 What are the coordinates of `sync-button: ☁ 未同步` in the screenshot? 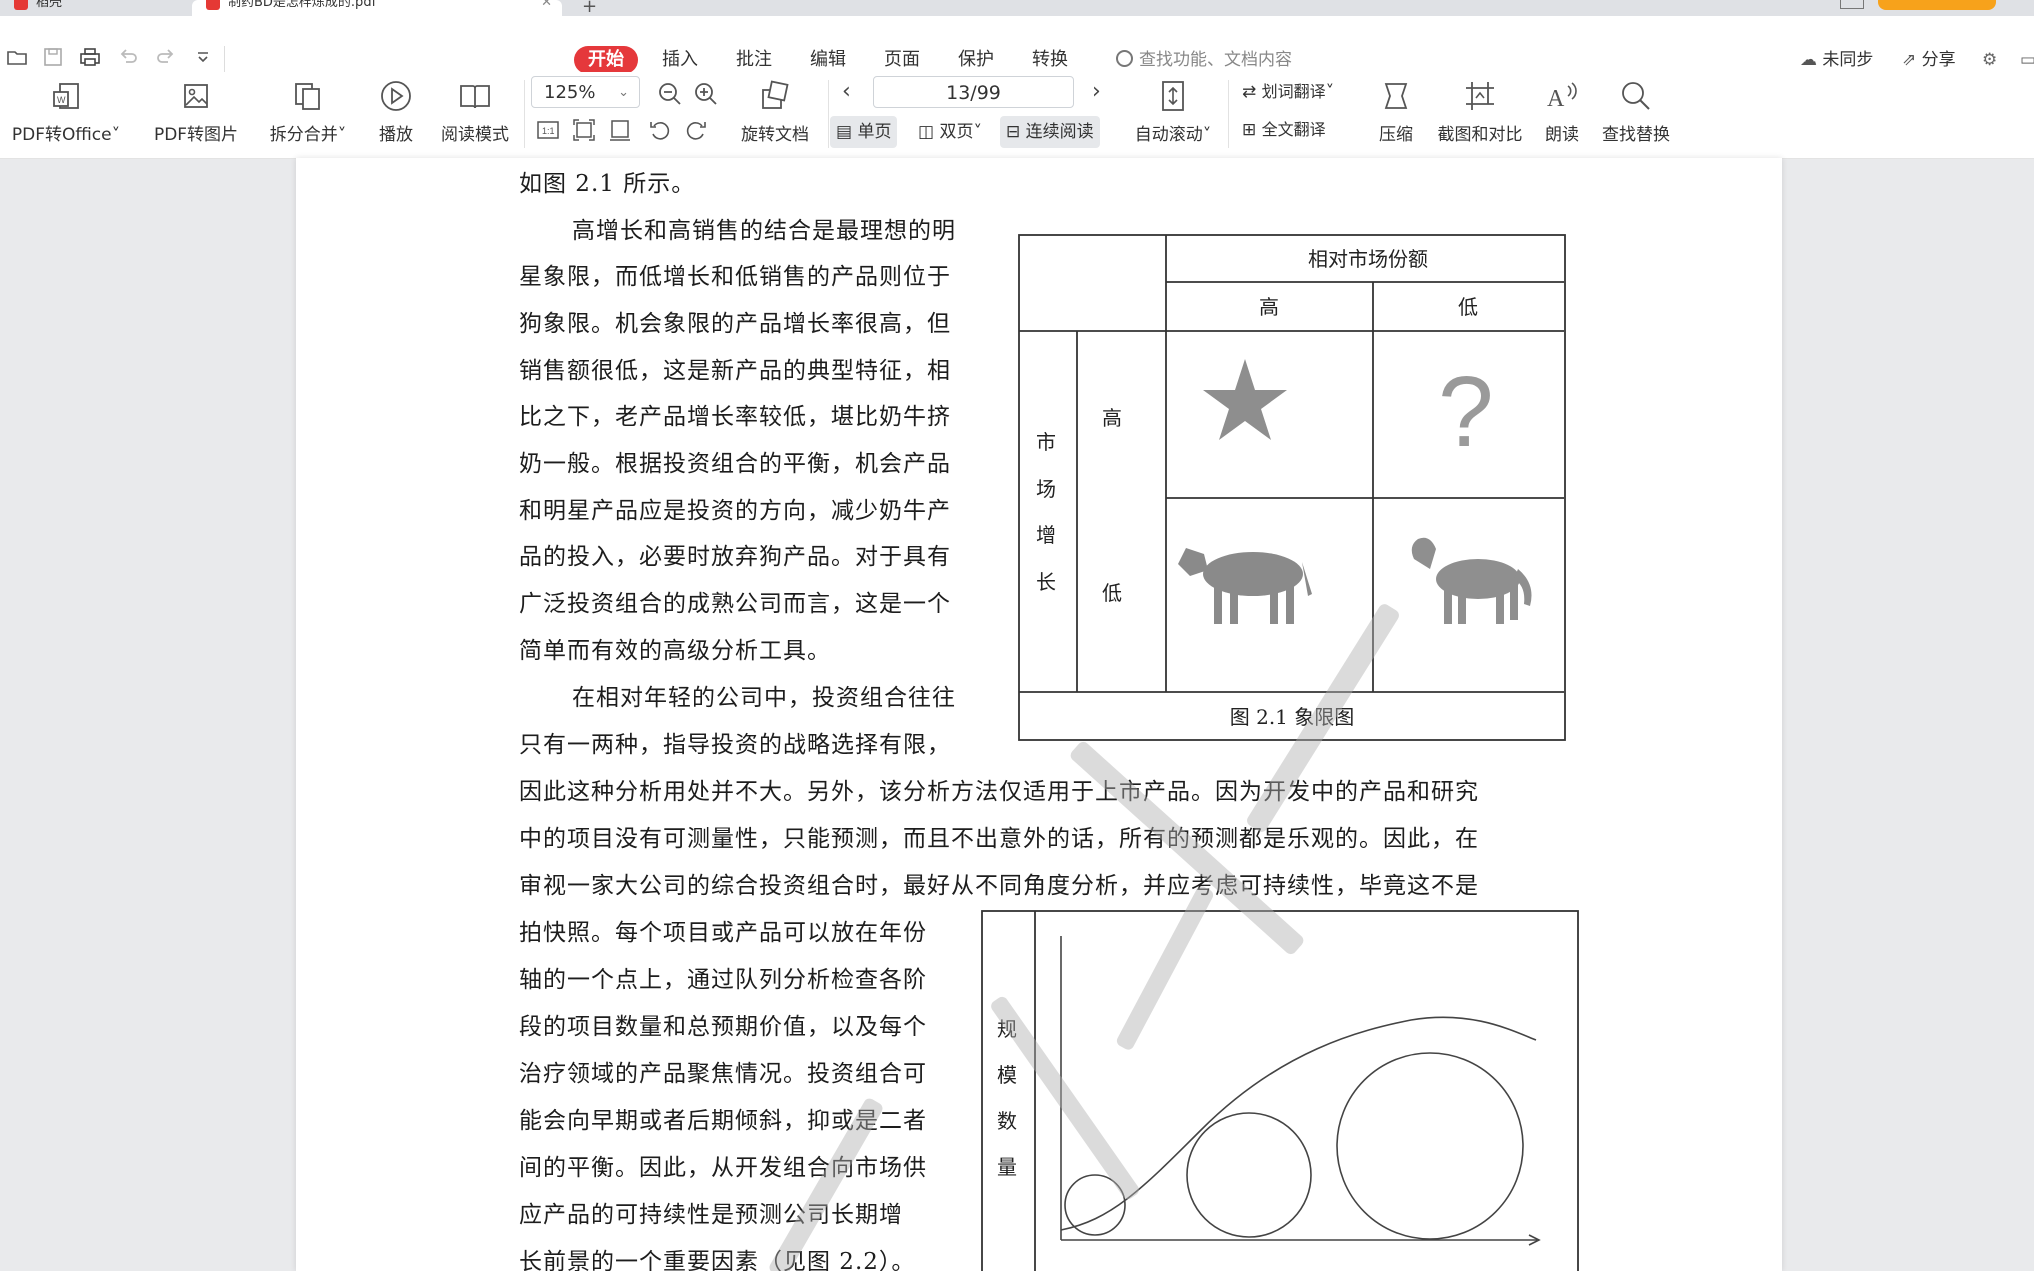 It's located at (1836, 60).